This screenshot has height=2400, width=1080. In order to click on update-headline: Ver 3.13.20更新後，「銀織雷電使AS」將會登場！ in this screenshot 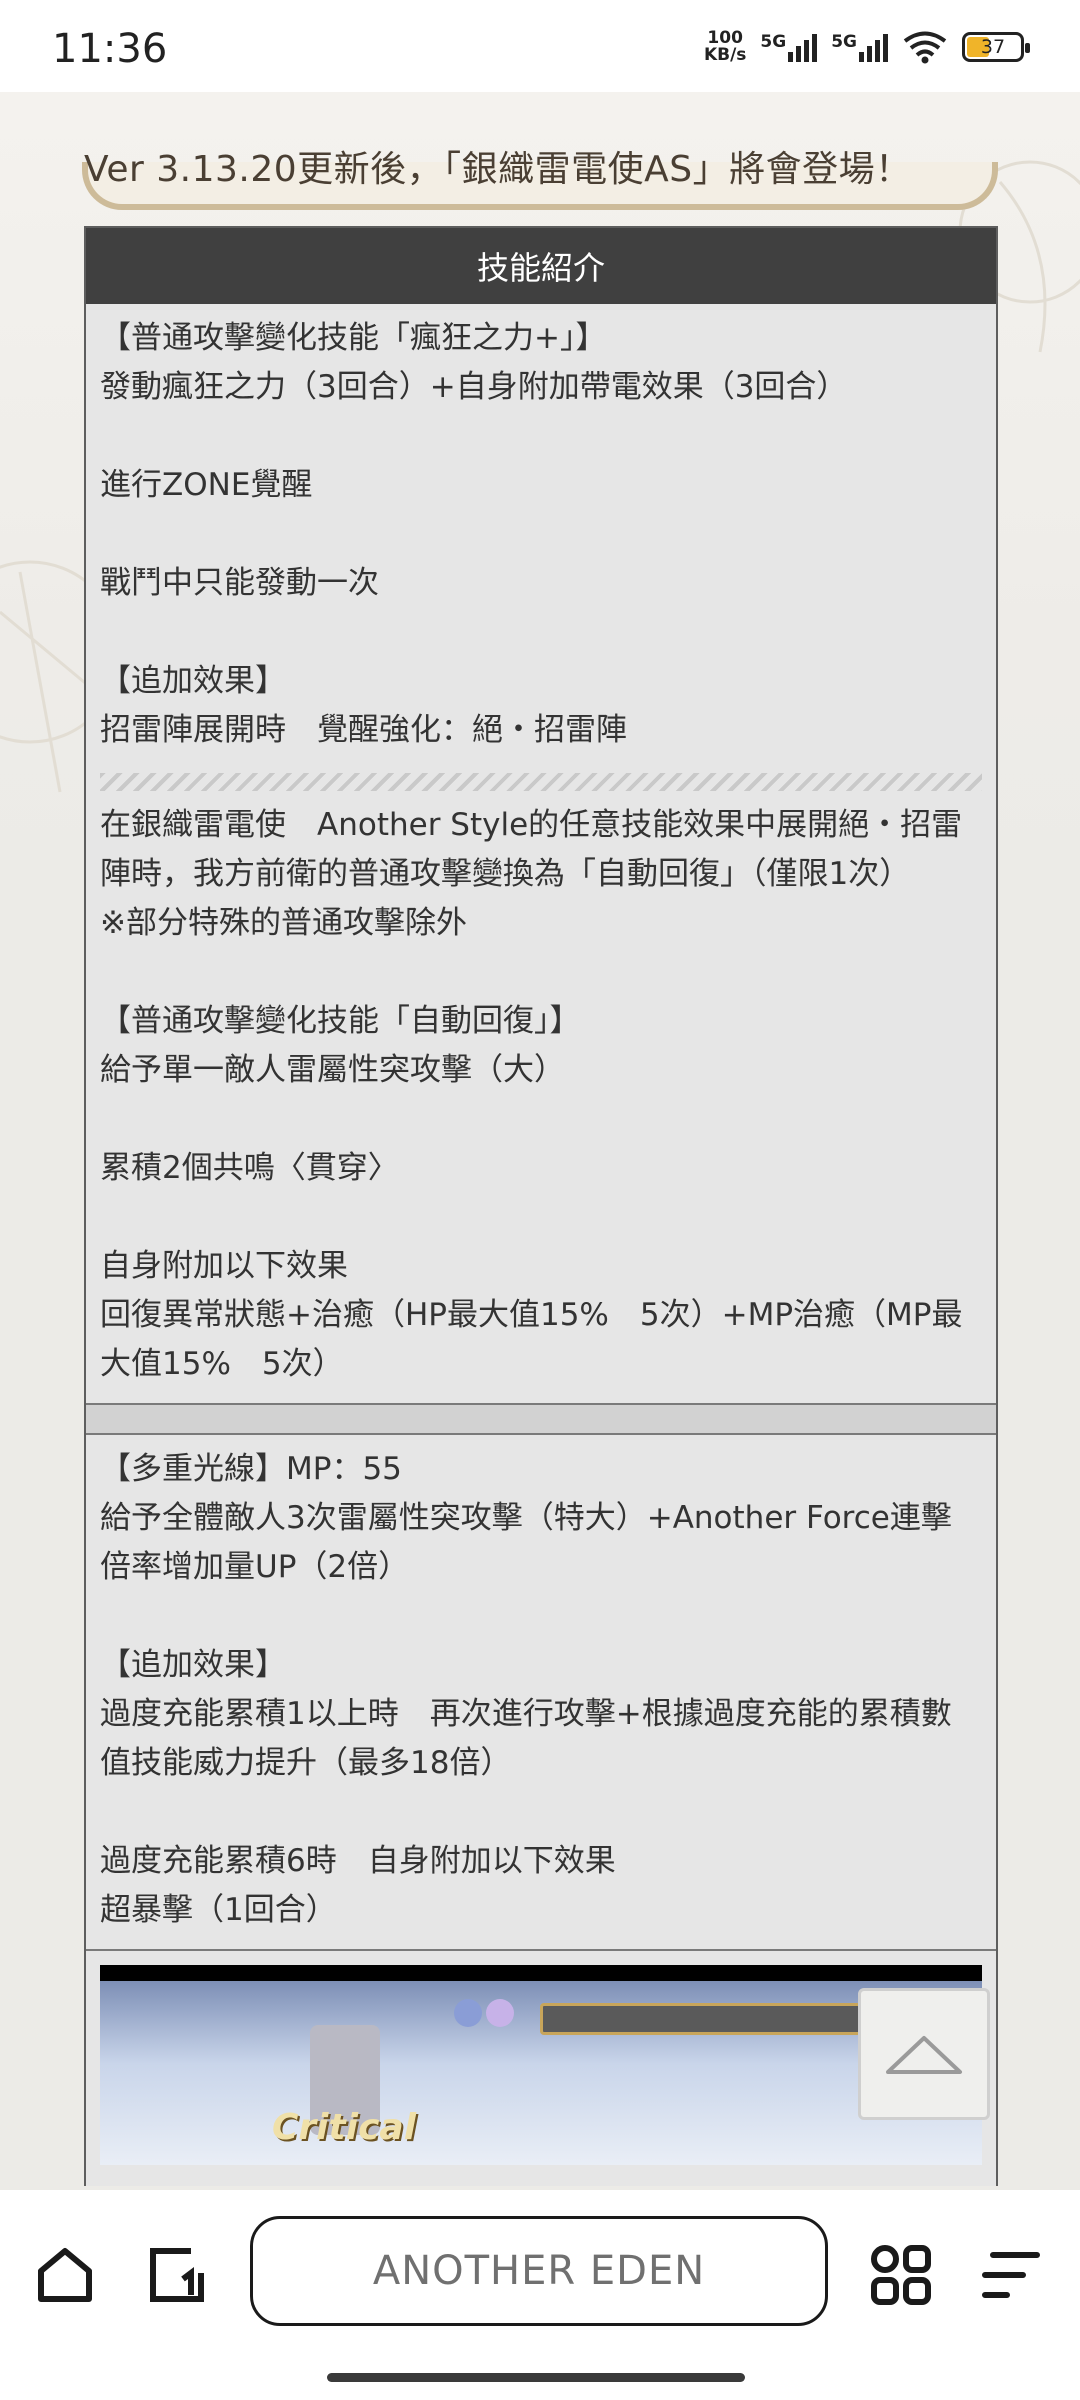, I will do `click(498, 169)`.